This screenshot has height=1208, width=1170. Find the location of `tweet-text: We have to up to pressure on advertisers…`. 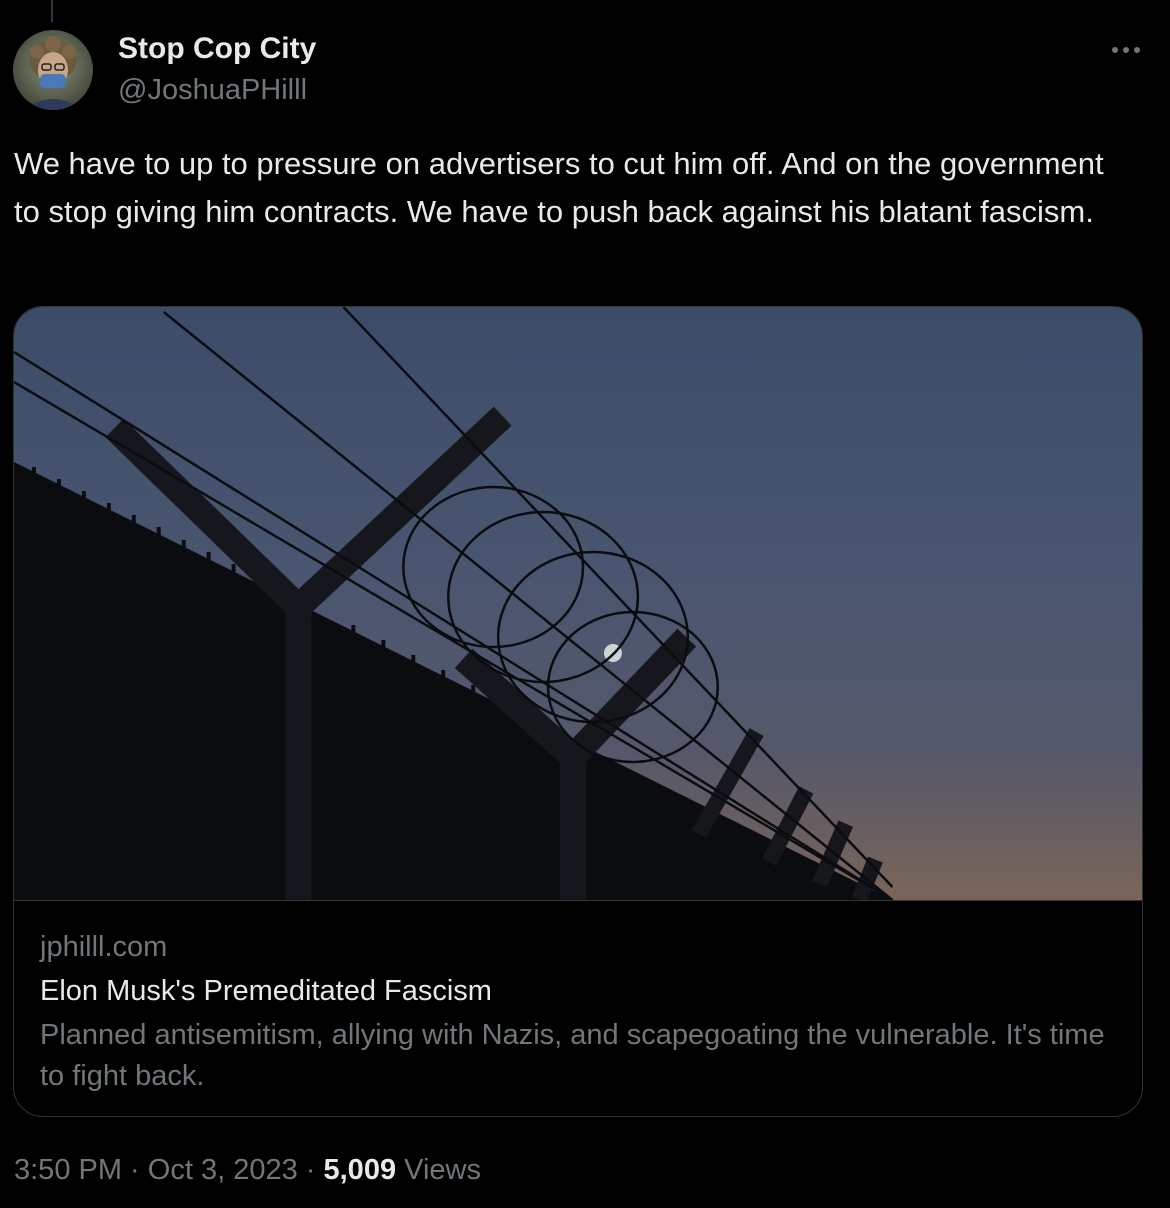

tweet-text: We have to up to pressure on advertisers… is located at coordinates (563, 187).